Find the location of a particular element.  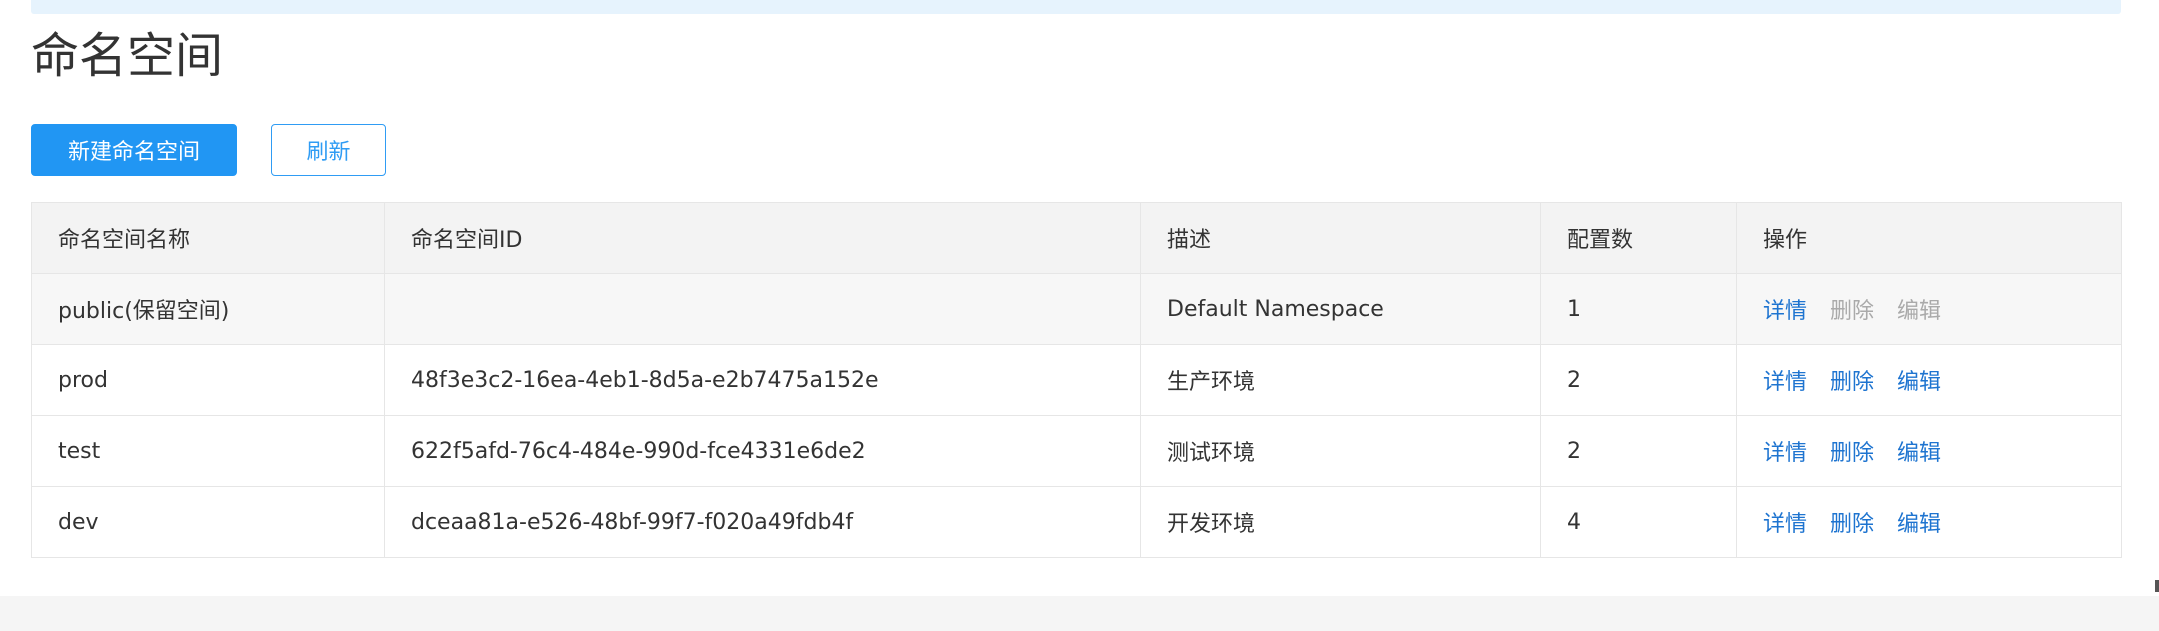

create-namespace-button: 新建命名空间 is located at coordinates (134, 150).